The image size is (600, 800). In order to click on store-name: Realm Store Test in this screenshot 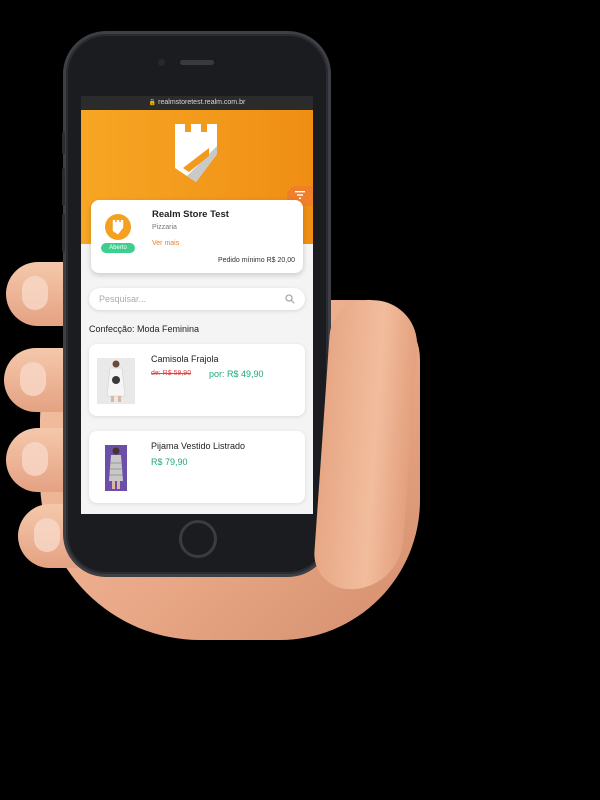, I will do `click(190, 214)`.